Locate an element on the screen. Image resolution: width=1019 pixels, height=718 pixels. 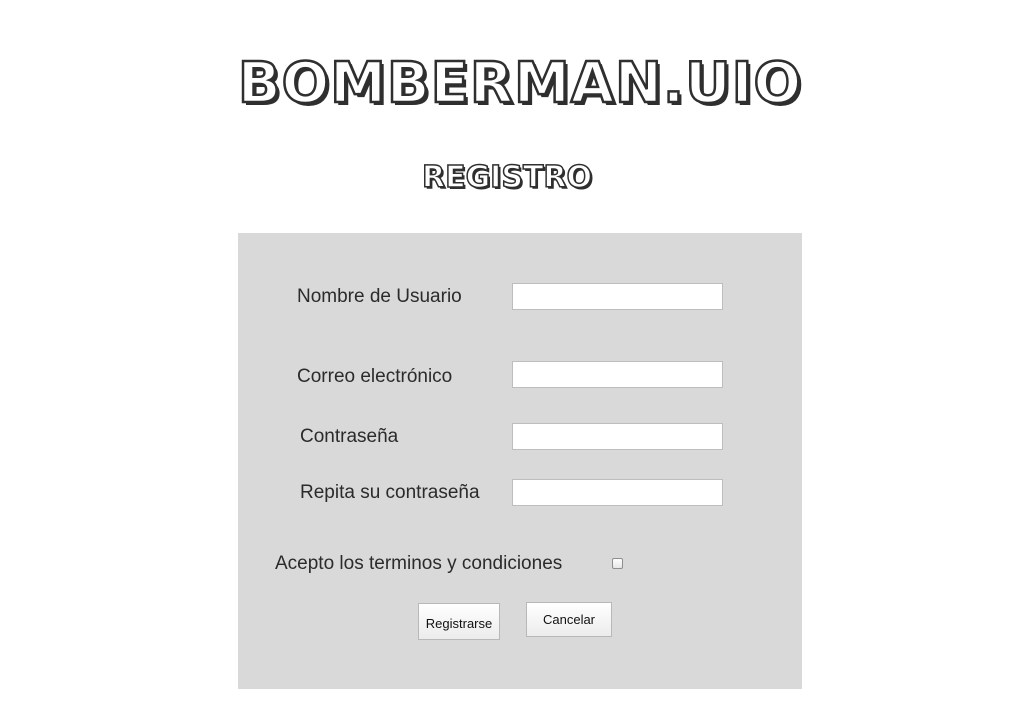
cancel-button: Cancelar is located at coordinates (569, 619).